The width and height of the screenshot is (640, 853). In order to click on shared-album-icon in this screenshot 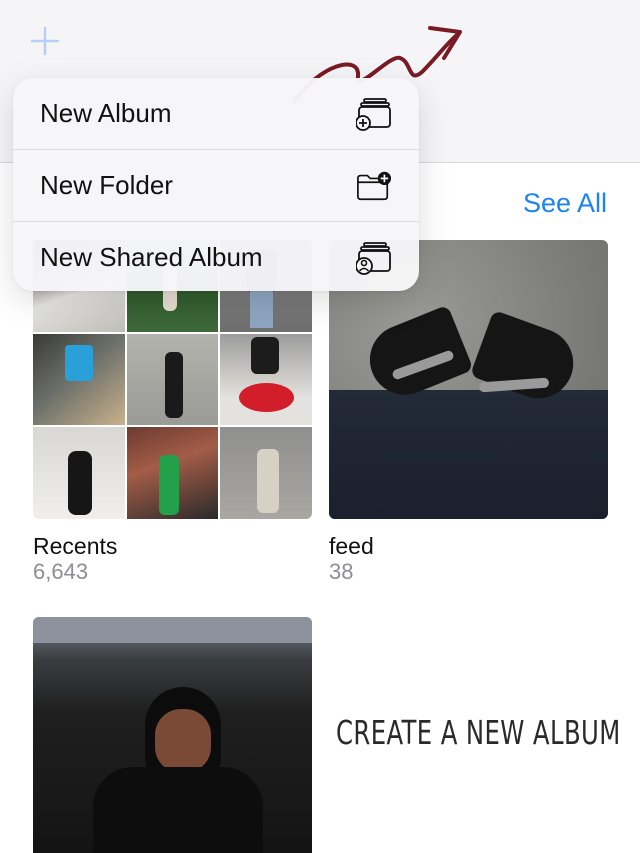, I will do `click(374, 258)`.